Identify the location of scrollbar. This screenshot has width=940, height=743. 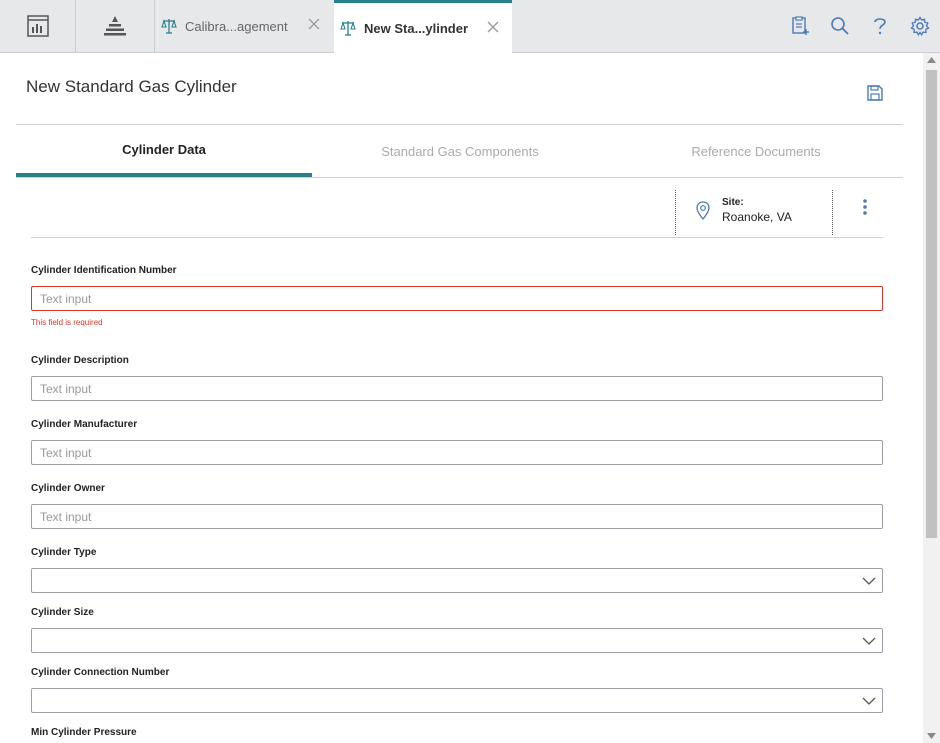
(931, 398).